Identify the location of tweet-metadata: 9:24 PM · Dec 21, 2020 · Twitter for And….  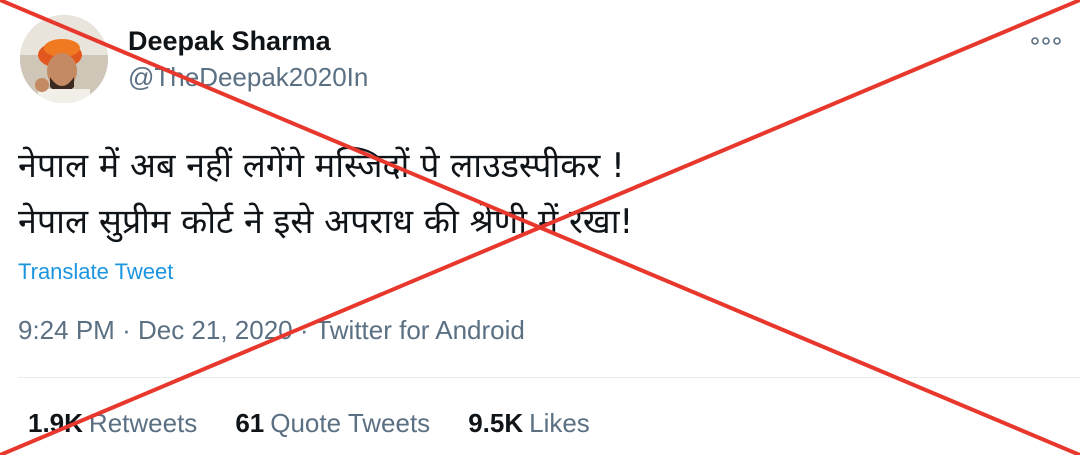
(271, 330).